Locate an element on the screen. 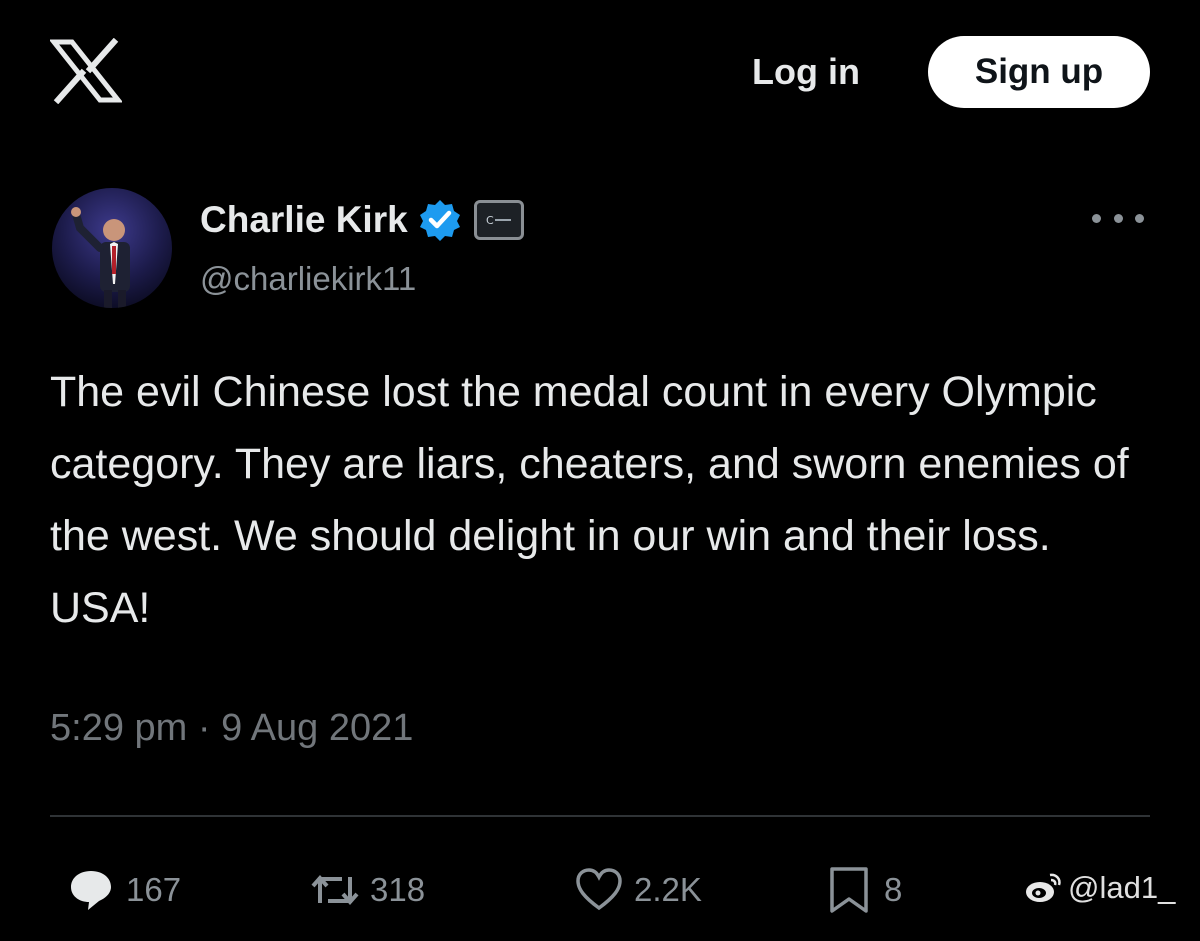 The image size is (1200, 941). author-handle: @charliekirk11 is located at coordinates (308, 279).